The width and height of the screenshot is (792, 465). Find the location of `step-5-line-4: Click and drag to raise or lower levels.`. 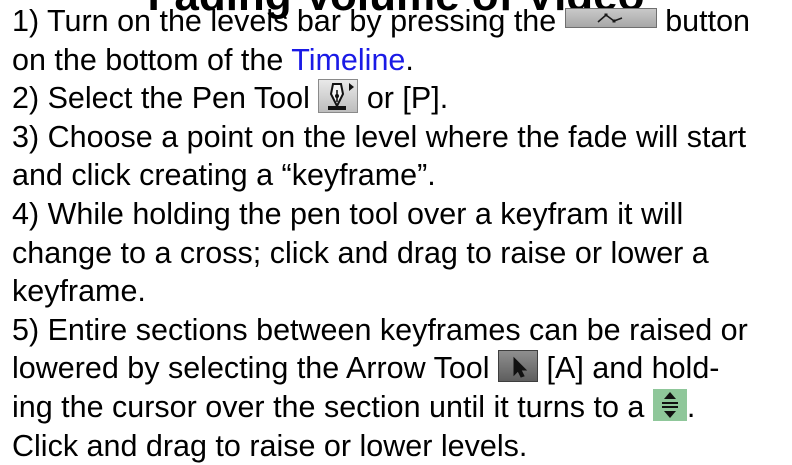

step-5-line-4: Click and drag to raise or lower levels. is located at coordinates (270, 445).